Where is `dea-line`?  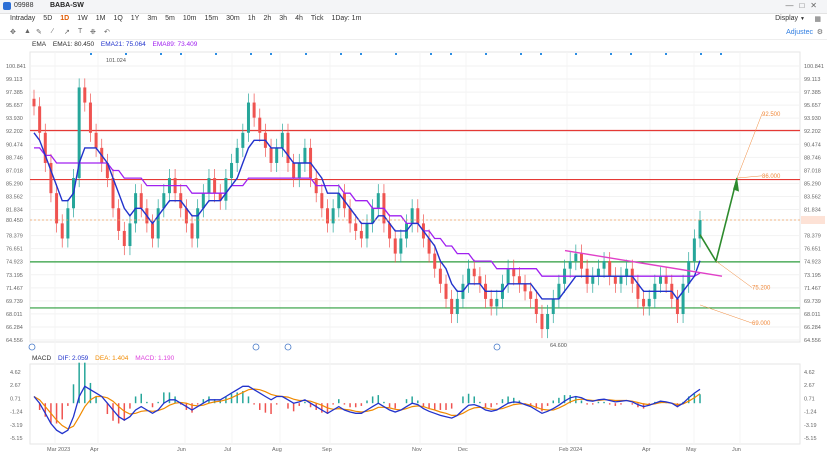
dea-line is located at coordinates (367, 409).